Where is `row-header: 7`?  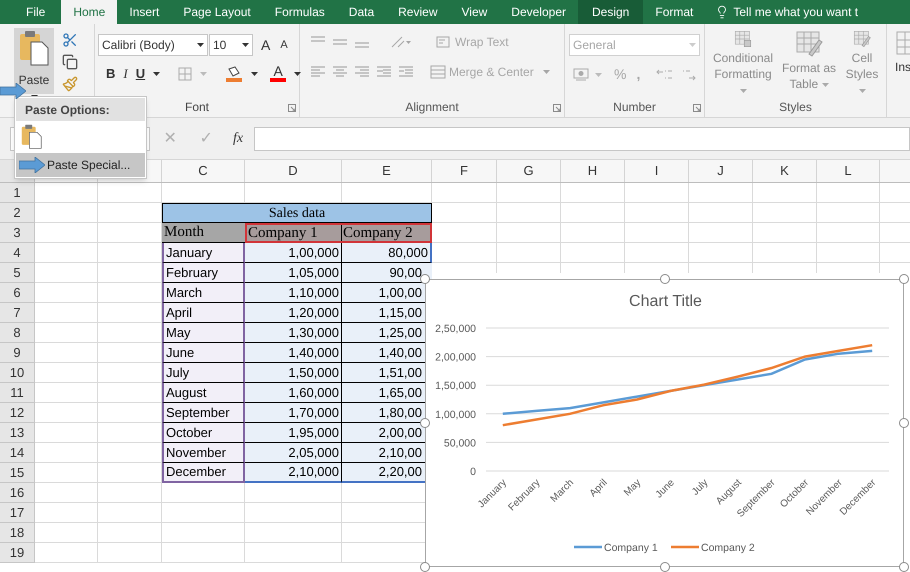
row-header: 7 is located at coordinates (17, 313).